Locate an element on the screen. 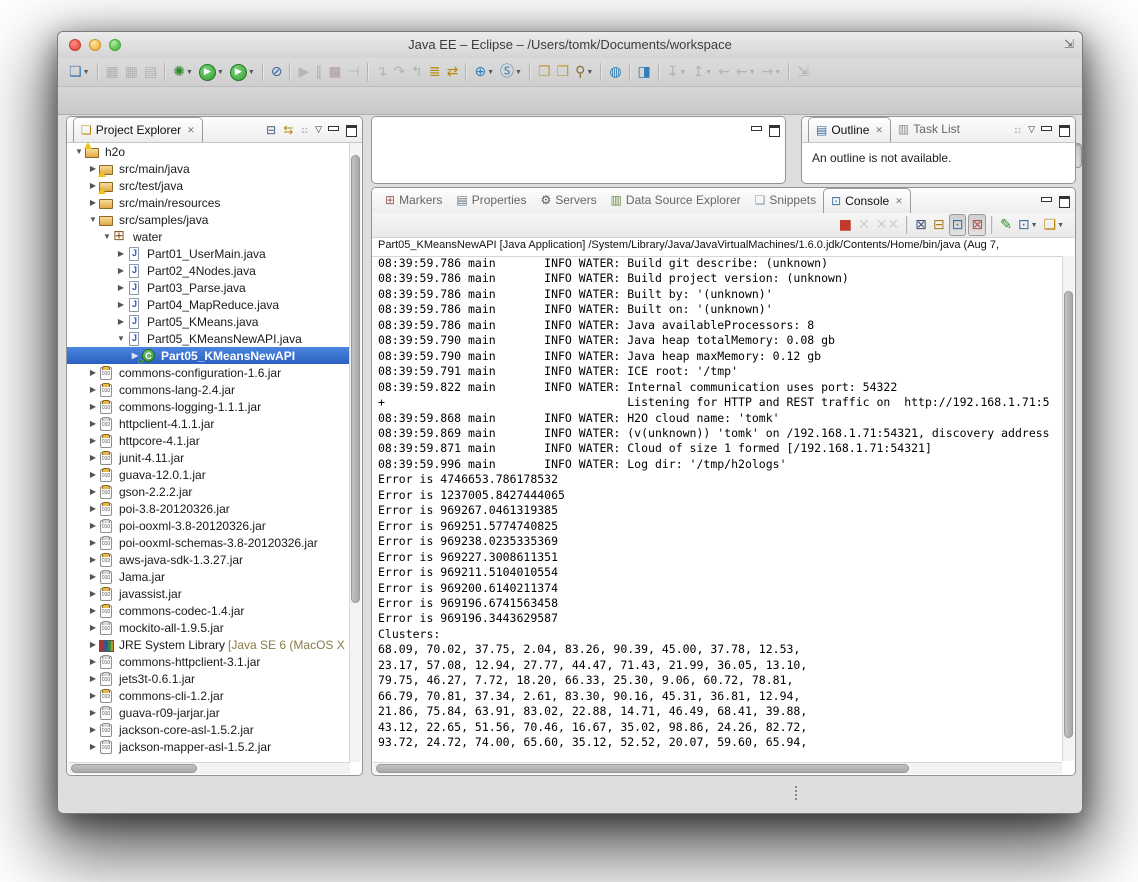  tree-item-guava-r09-jarjar-jar: ▶ guava-r09-jarjar.jar is located at coordinates (208, 712).